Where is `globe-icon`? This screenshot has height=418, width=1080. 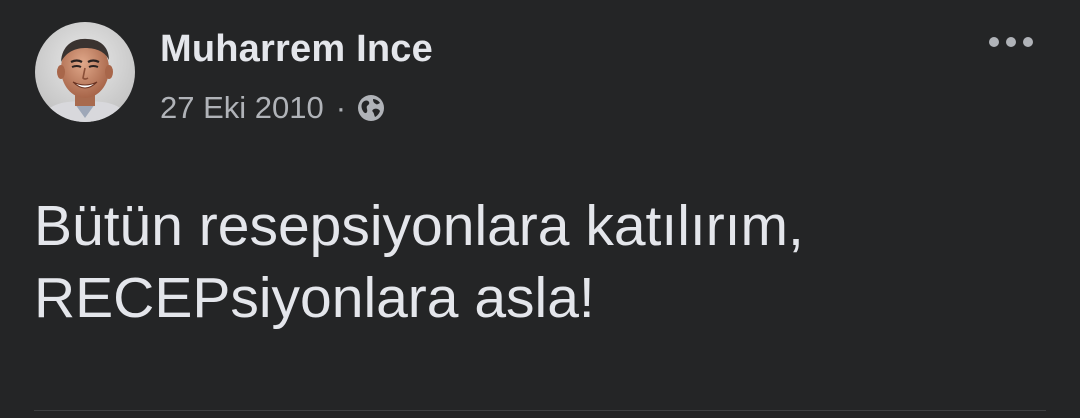
globe-icon is located at coordinates (371, 108).